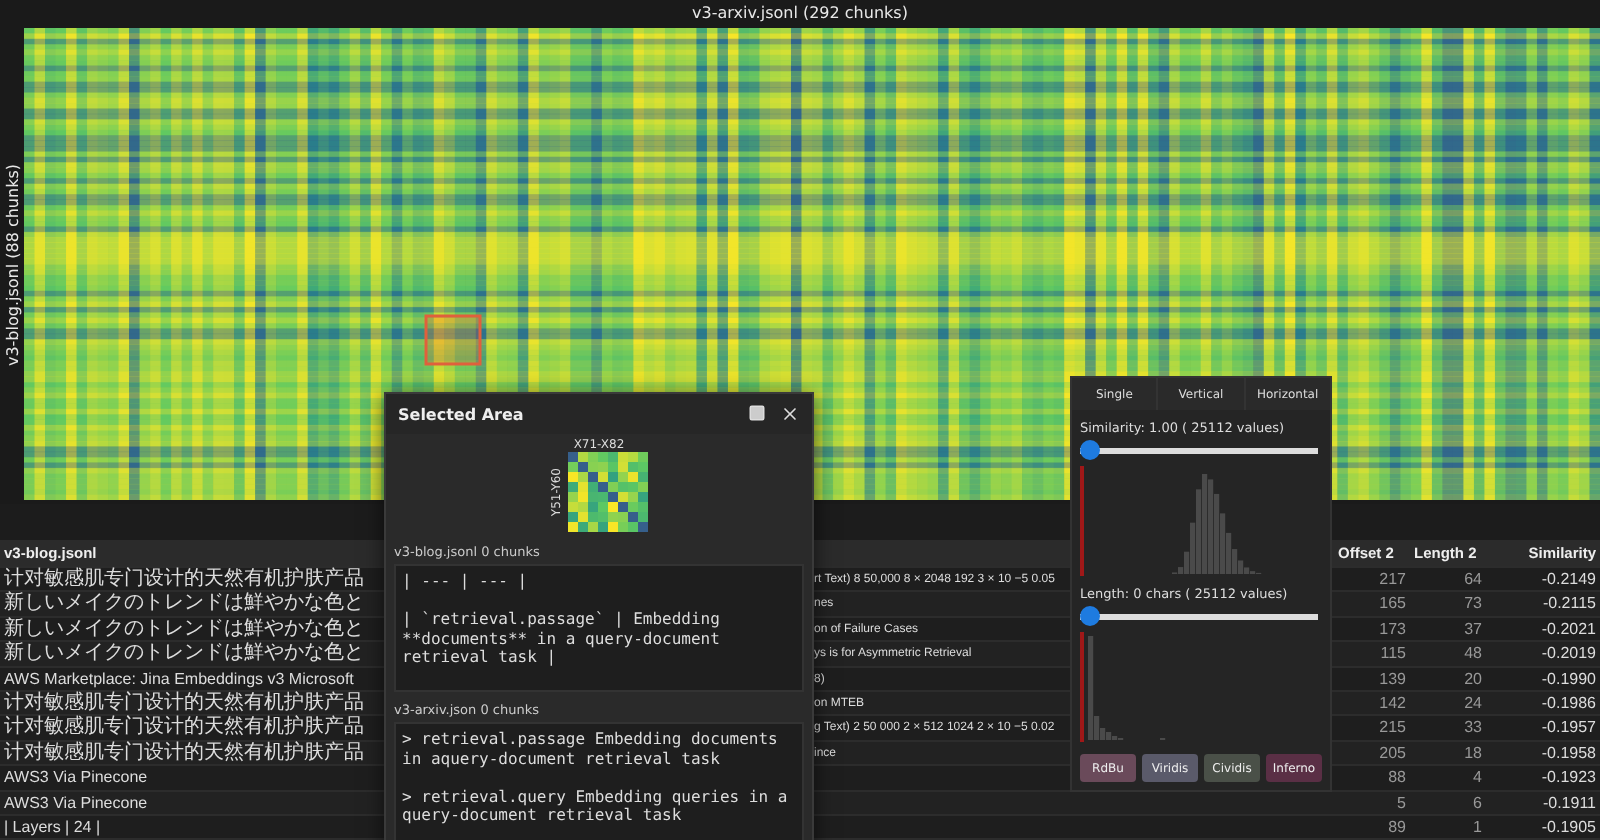 The image size is (1600, 840). Describe the element at coordinates (1568, 778) in the screenshot. I see `table-cell-text: -0.1923` at that location.